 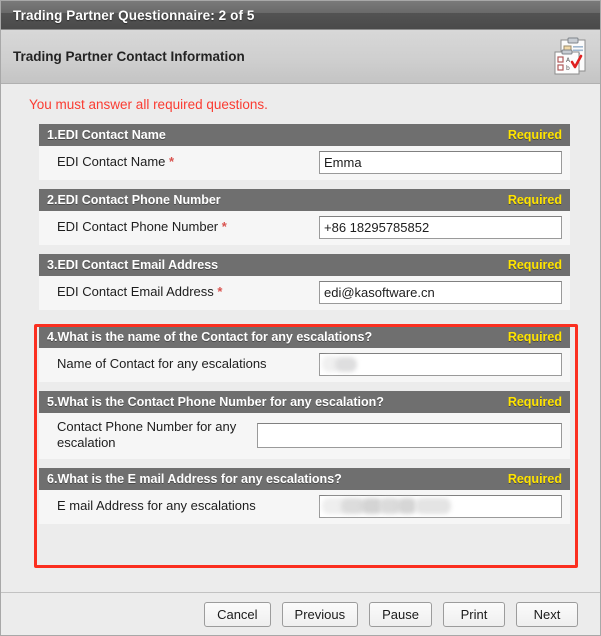 I want to click on escalation-contact-phone-input, so click(x=409, y=435).